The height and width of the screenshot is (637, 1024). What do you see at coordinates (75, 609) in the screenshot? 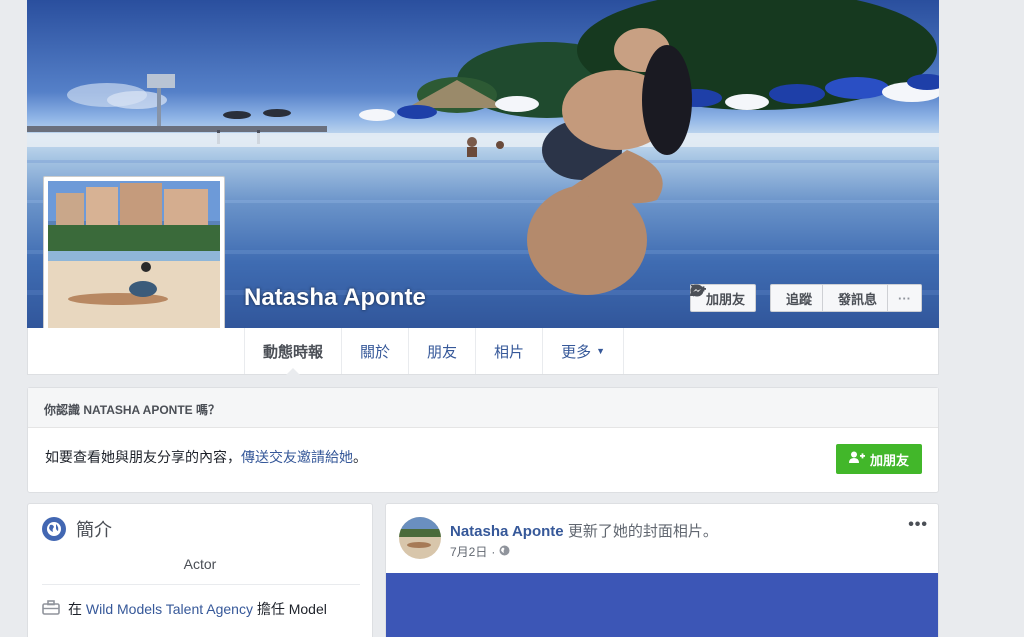
I see `work-prefix: 在` at bounding box center [75, 609].